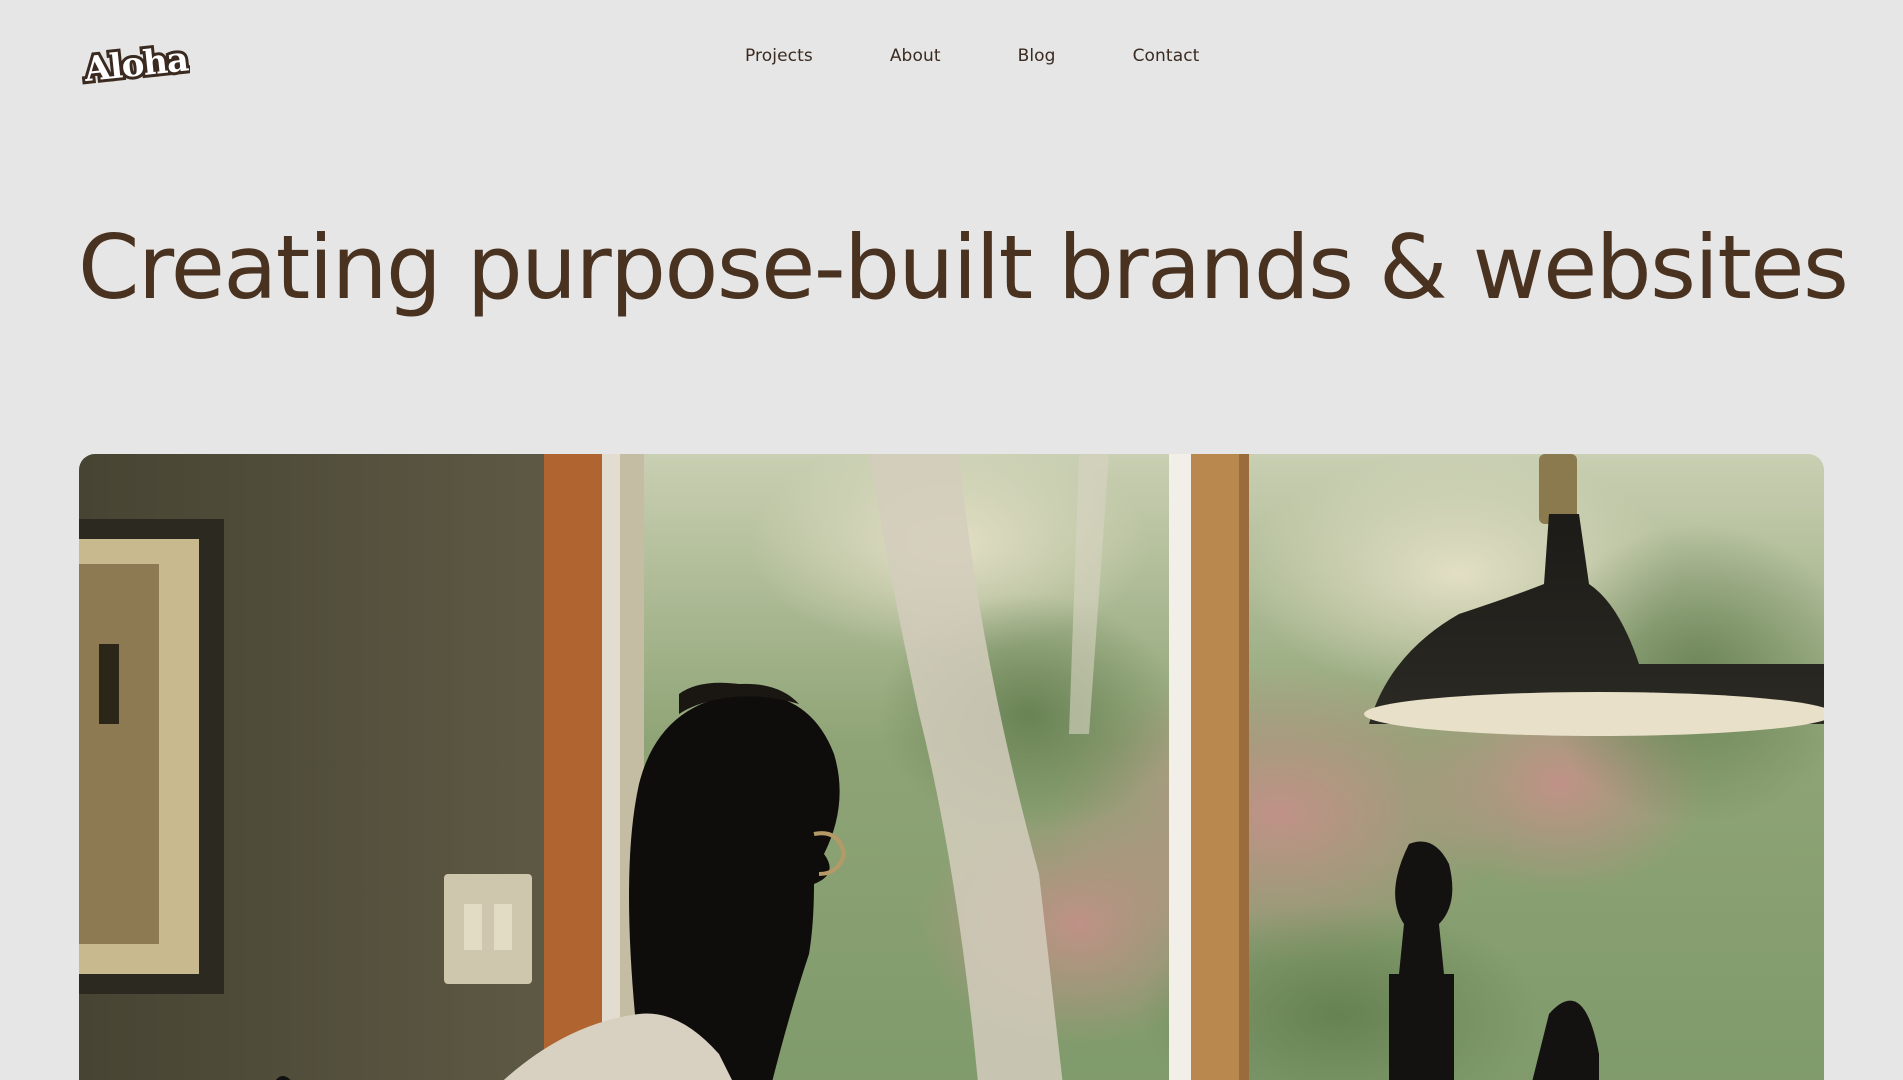 The width and height of the screenshot is (1903, 1080). Describe the element at coordinates (963, 267) in the screenshot. I see `hero-headline: Creating purpose-built brands & websites` at that location.